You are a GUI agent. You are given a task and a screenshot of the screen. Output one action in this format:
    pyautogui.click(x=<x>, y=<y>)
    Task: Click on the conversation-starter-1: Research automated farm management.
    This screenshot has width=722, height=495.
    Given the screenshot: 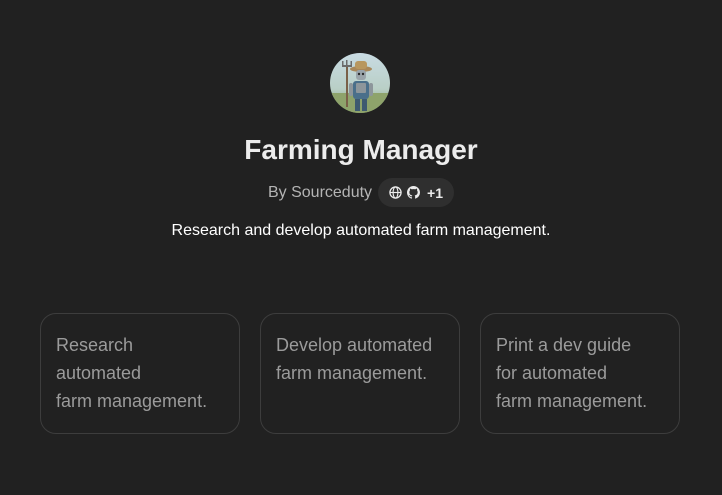 What is the action you would take?
    pyautogui.click(x=140, y=373)
    